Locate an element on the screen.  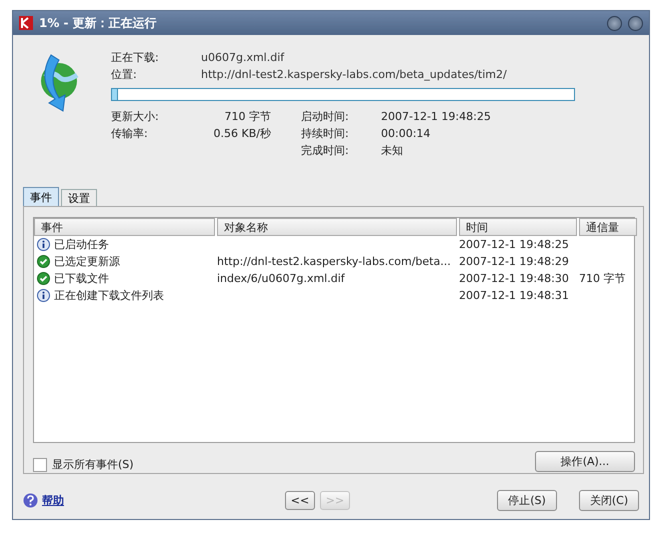
field-value: http://dnl-test2.kaspersky-labs.com/beta_updates/tim2/ is located at coordinates (354, 75).